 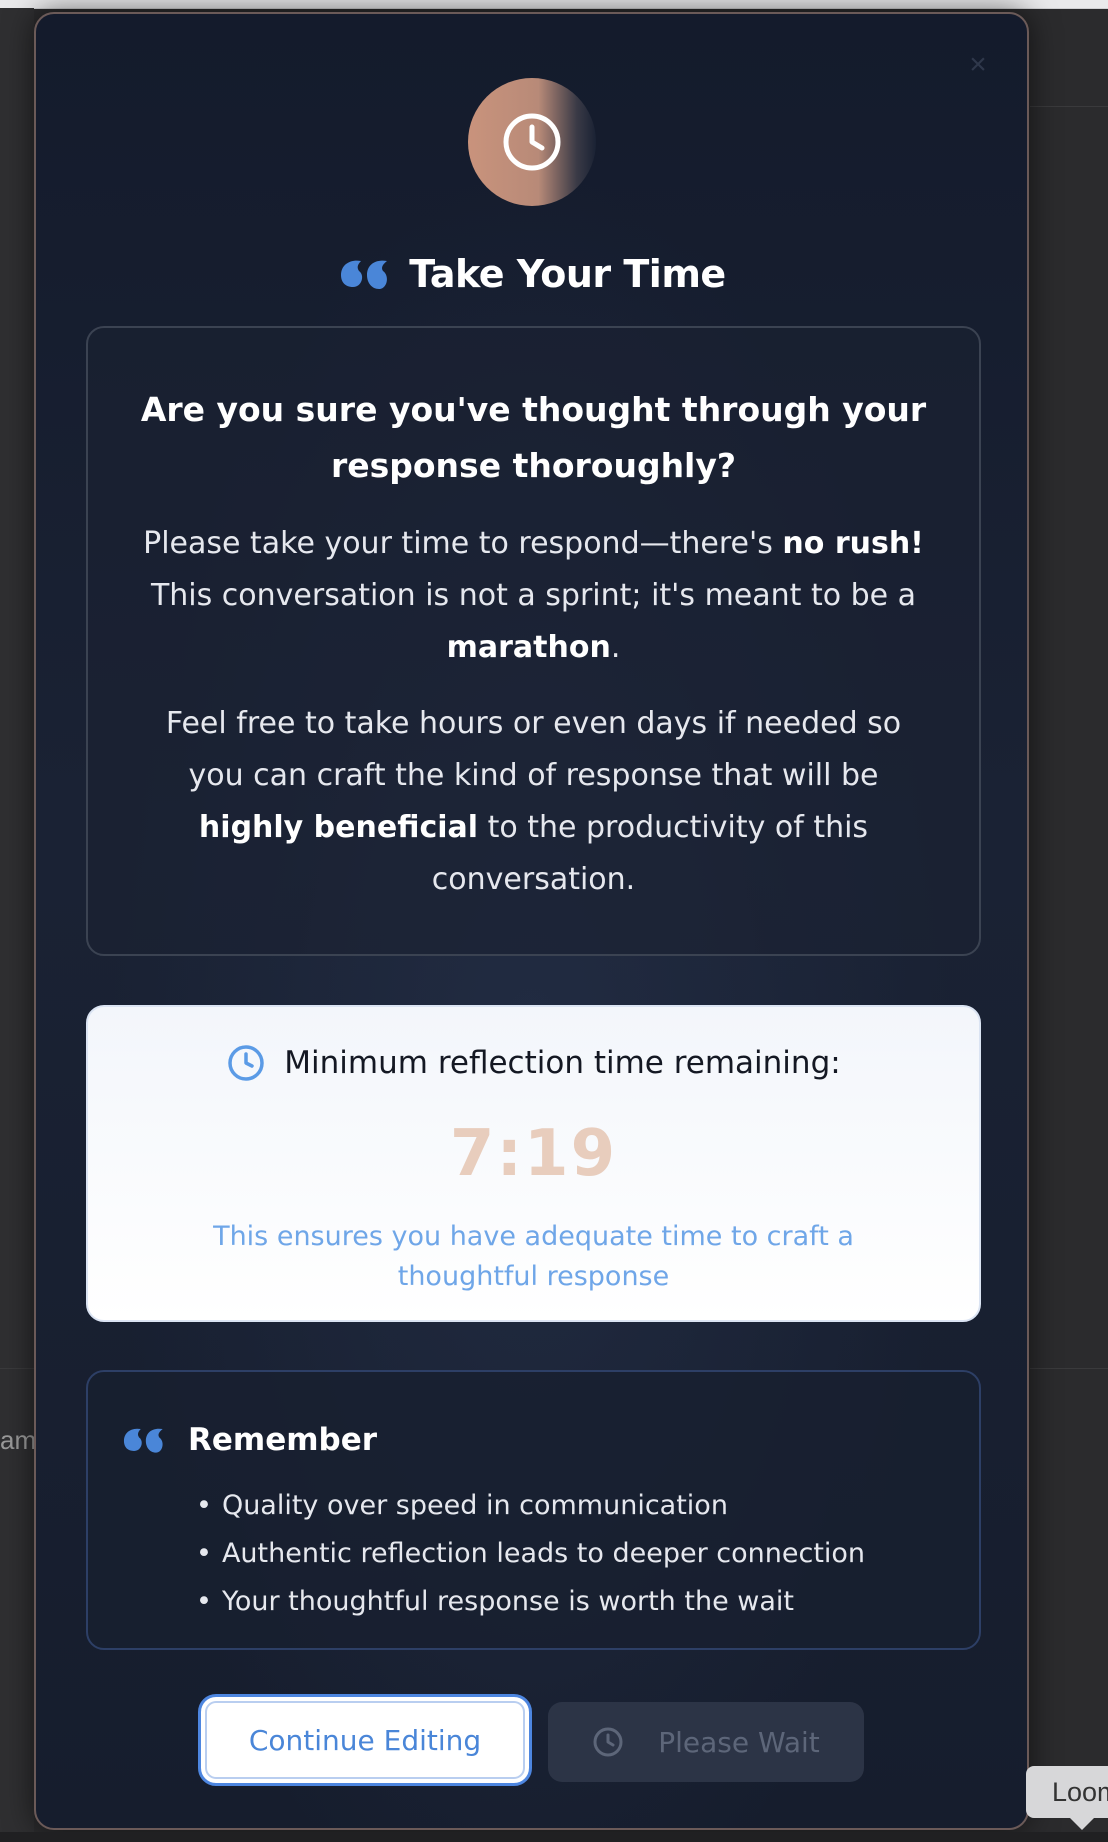 I want to click on remember-heading: Remember, so click(x=283, y=1440).